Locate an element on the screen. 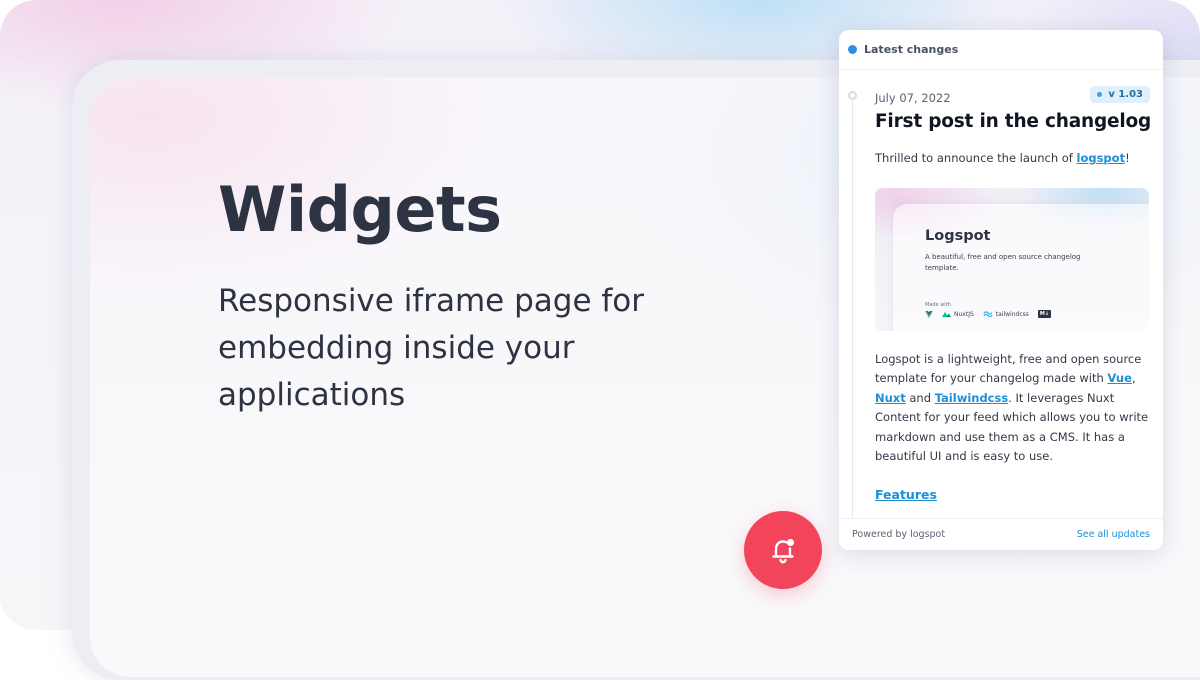 This screenshot has height=680, width=1200. version-dot-icon is located at coordinates (1100, 94).